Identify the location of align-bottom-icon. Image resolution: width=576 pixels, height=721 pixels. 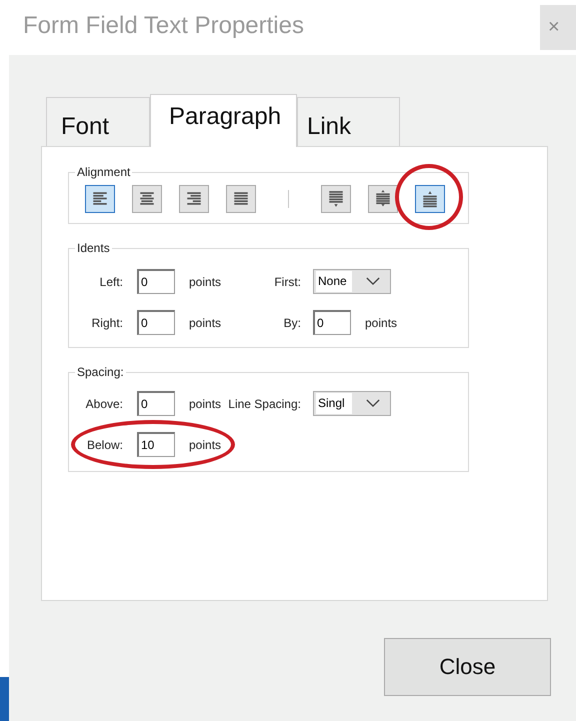
(430, 199).